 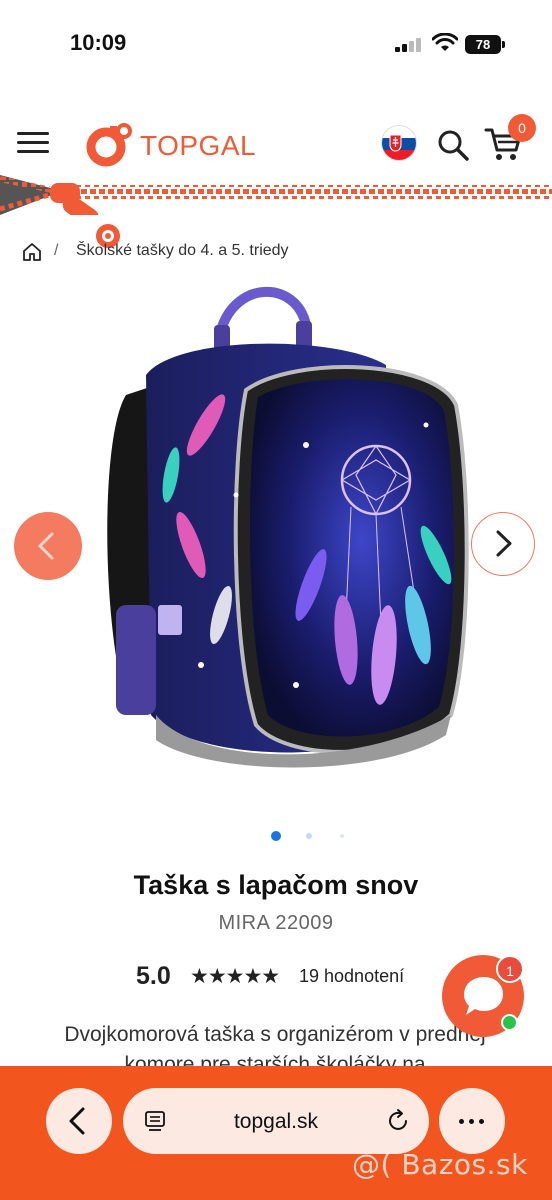 I want to click on product-rating: 5.0 ★★★★★ 19 hodnotení, so click(x=286, y=977).